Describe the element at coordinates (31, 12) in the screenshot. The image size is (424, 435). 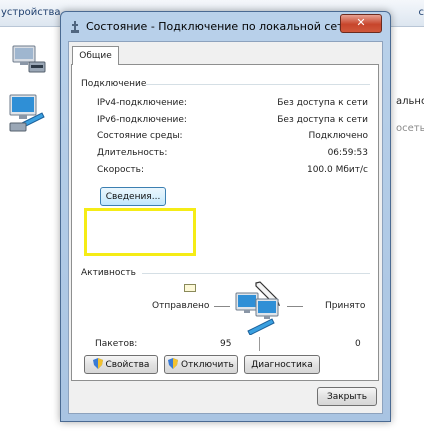
I see `toolbar-devices-text: устройства` at that location.